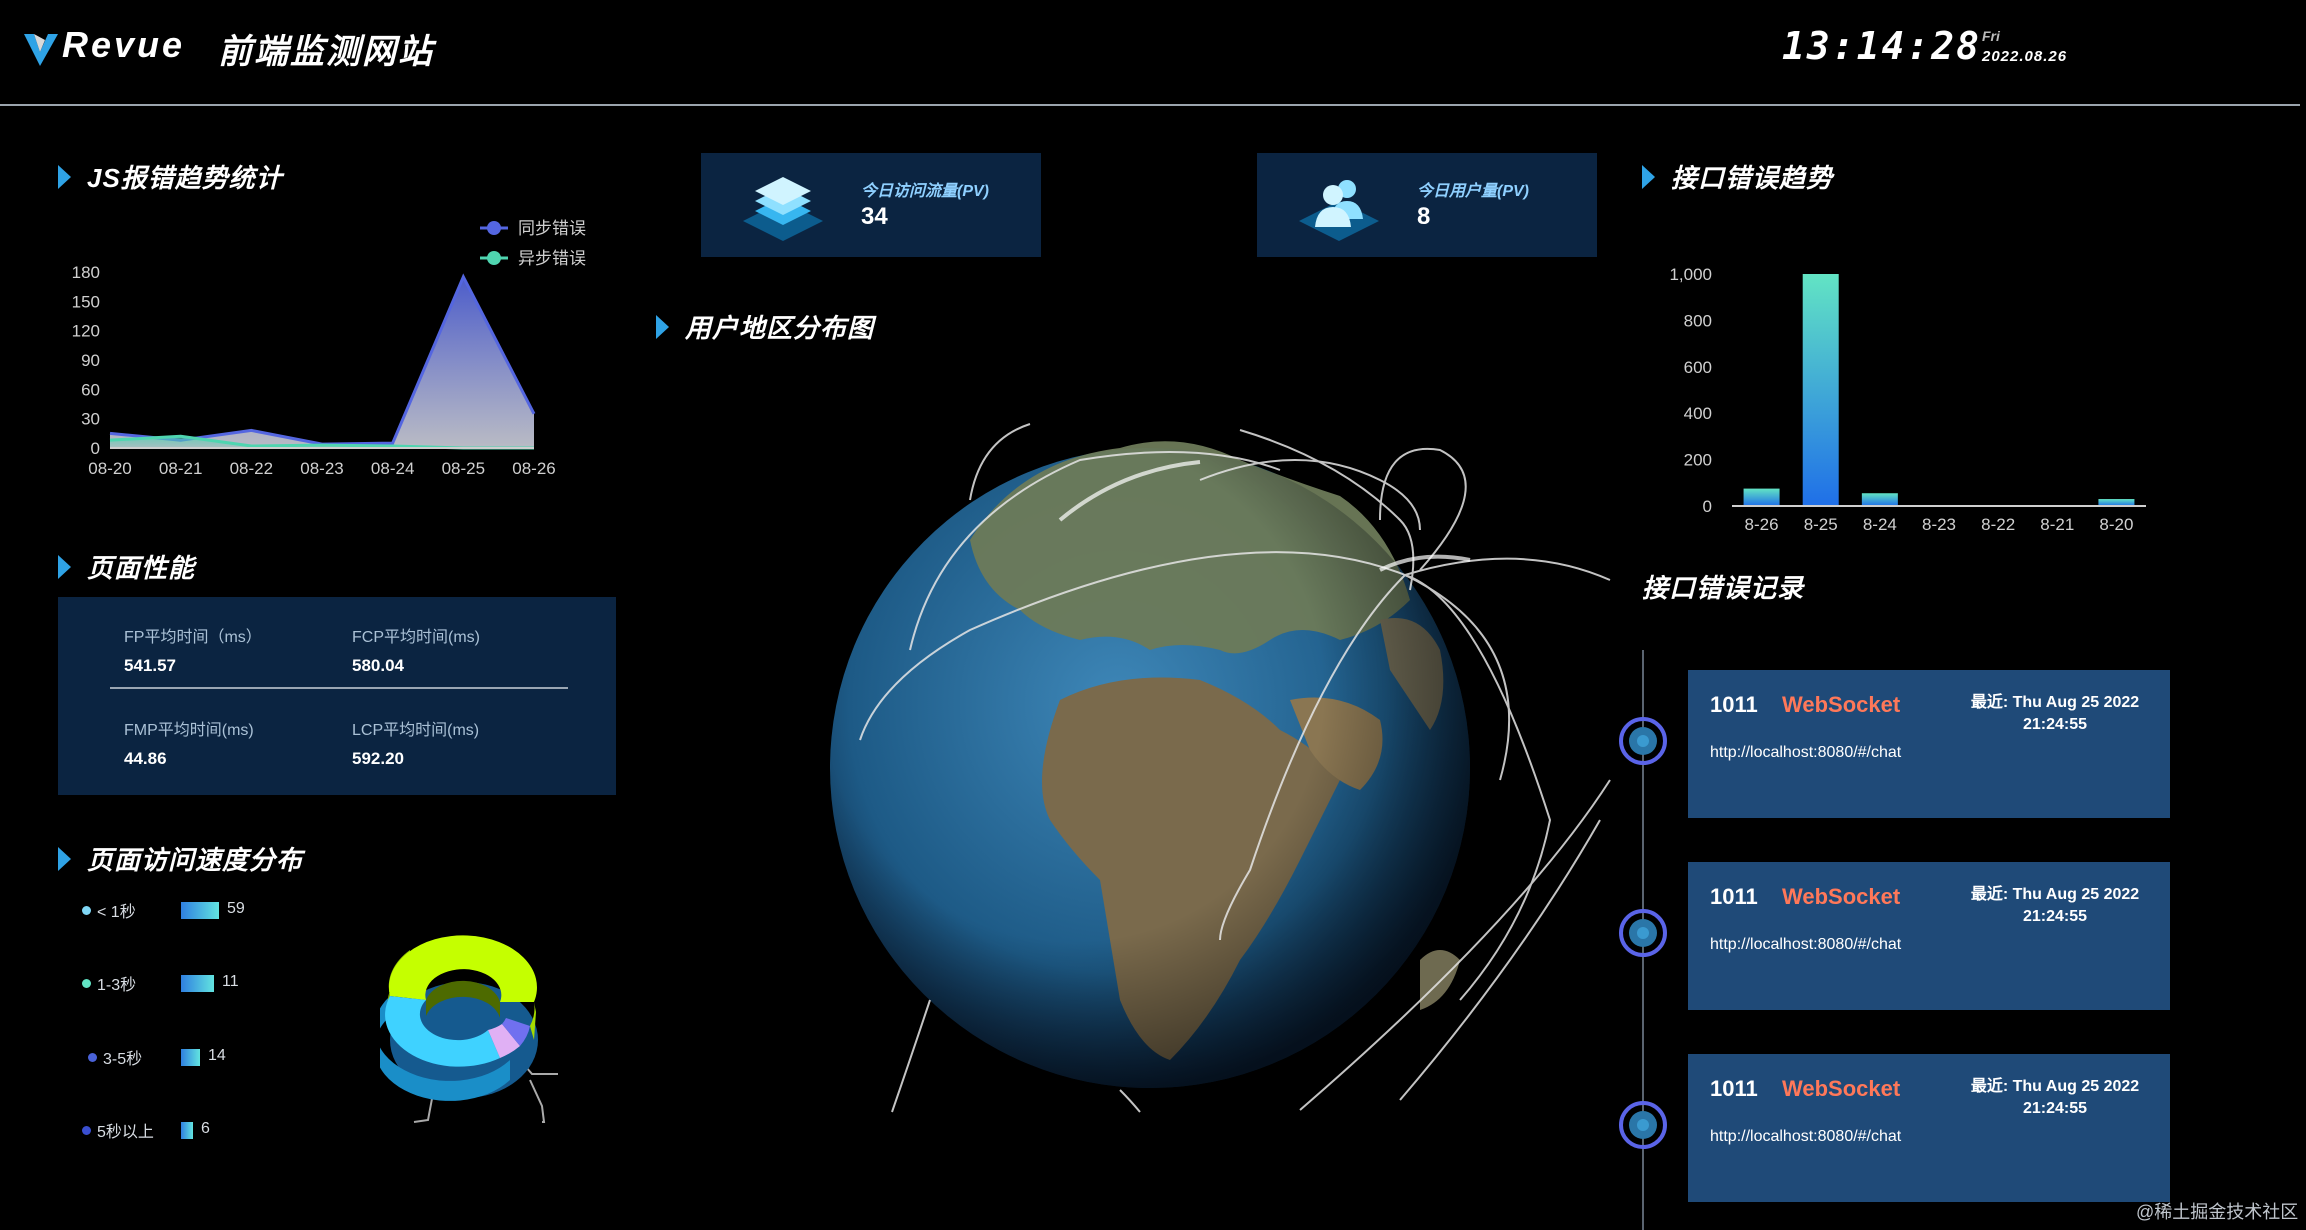 Image resolution: width=2306 pixels, height=1230 pixels. Describe the element at coordinates (150, 665) in the screenshot. I see `fp-value: 541.57` at that location.